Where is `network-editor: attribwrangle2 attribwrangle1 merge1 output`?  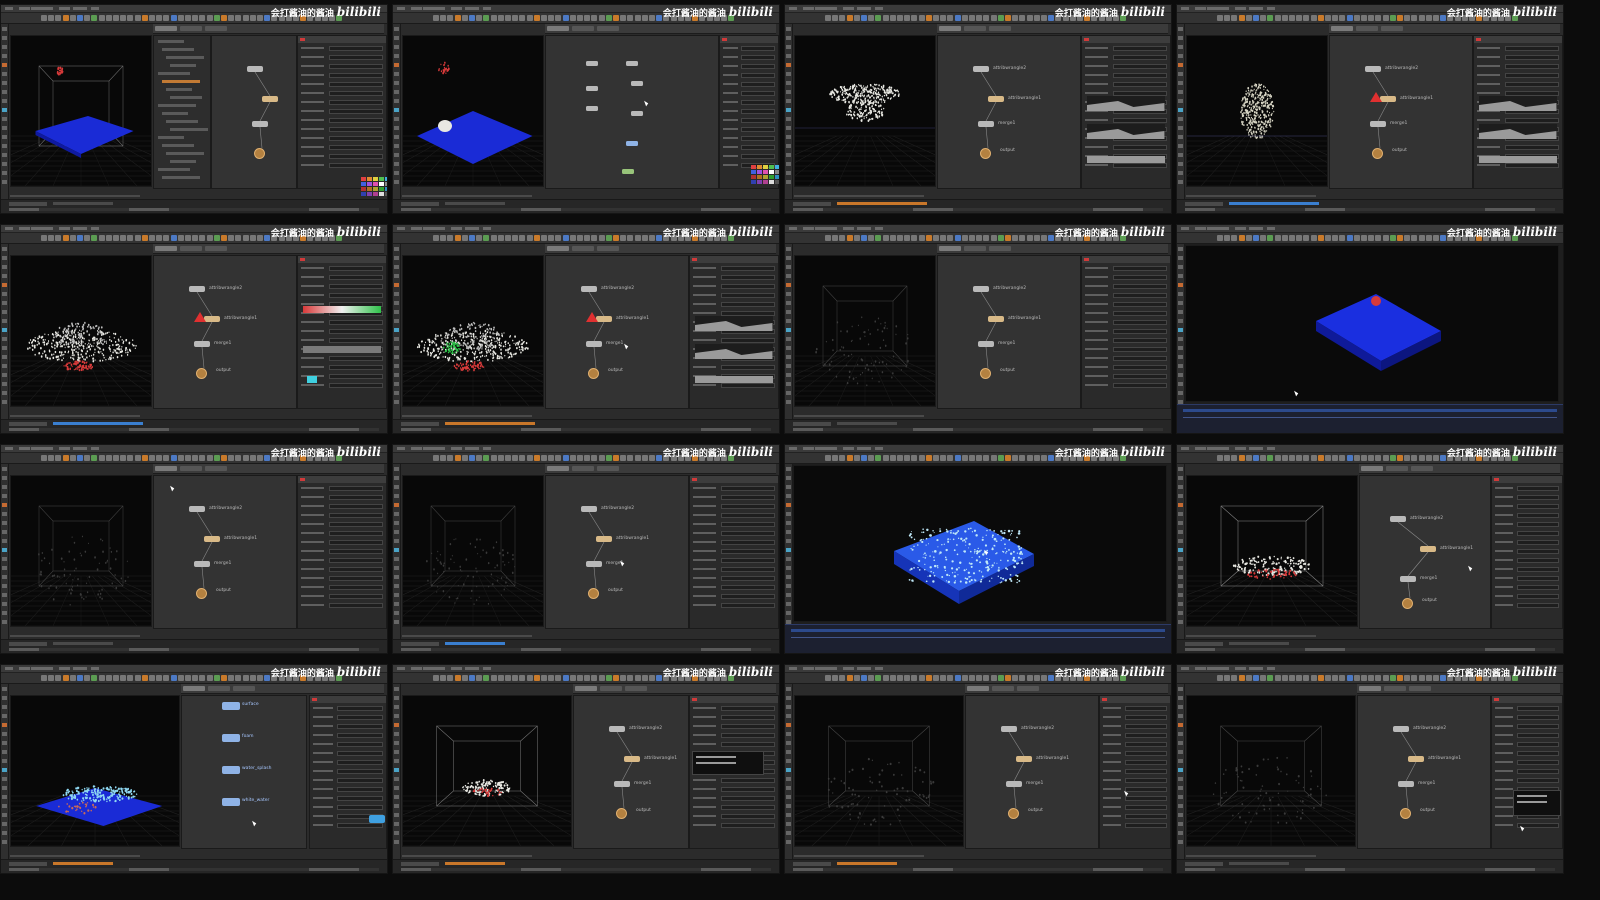
network-editor: attribwrangle2 attribwrangle1 merge1 output is located at coordinates (1009, 112).